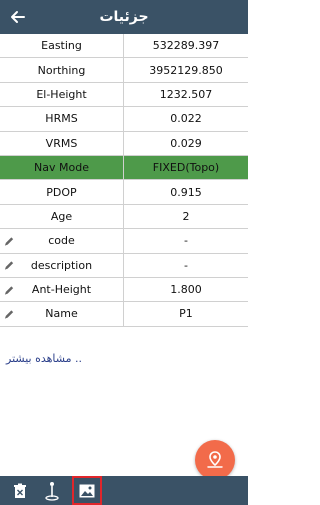 This screenshot has height=505, width=320. What do you see at coordinates (62, 94) in the screenshot?
I see `row-label: El-Height` at bounding box center [62, 94].